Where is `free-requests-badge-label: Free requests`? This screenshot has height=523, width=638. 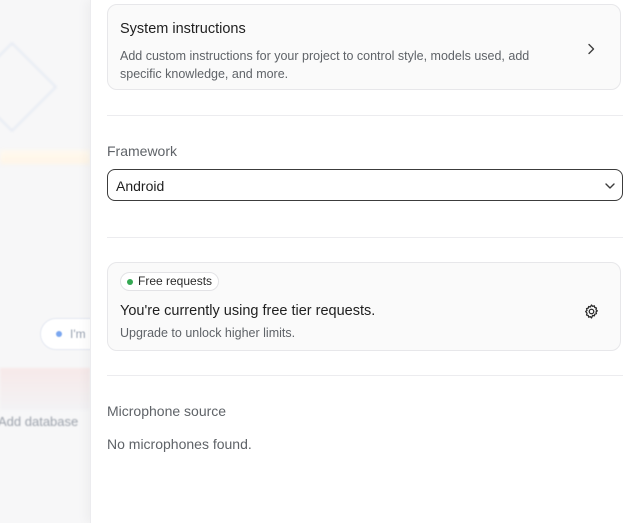
free-requests-badge-label: Free requests is located at coordinates (175, 281).